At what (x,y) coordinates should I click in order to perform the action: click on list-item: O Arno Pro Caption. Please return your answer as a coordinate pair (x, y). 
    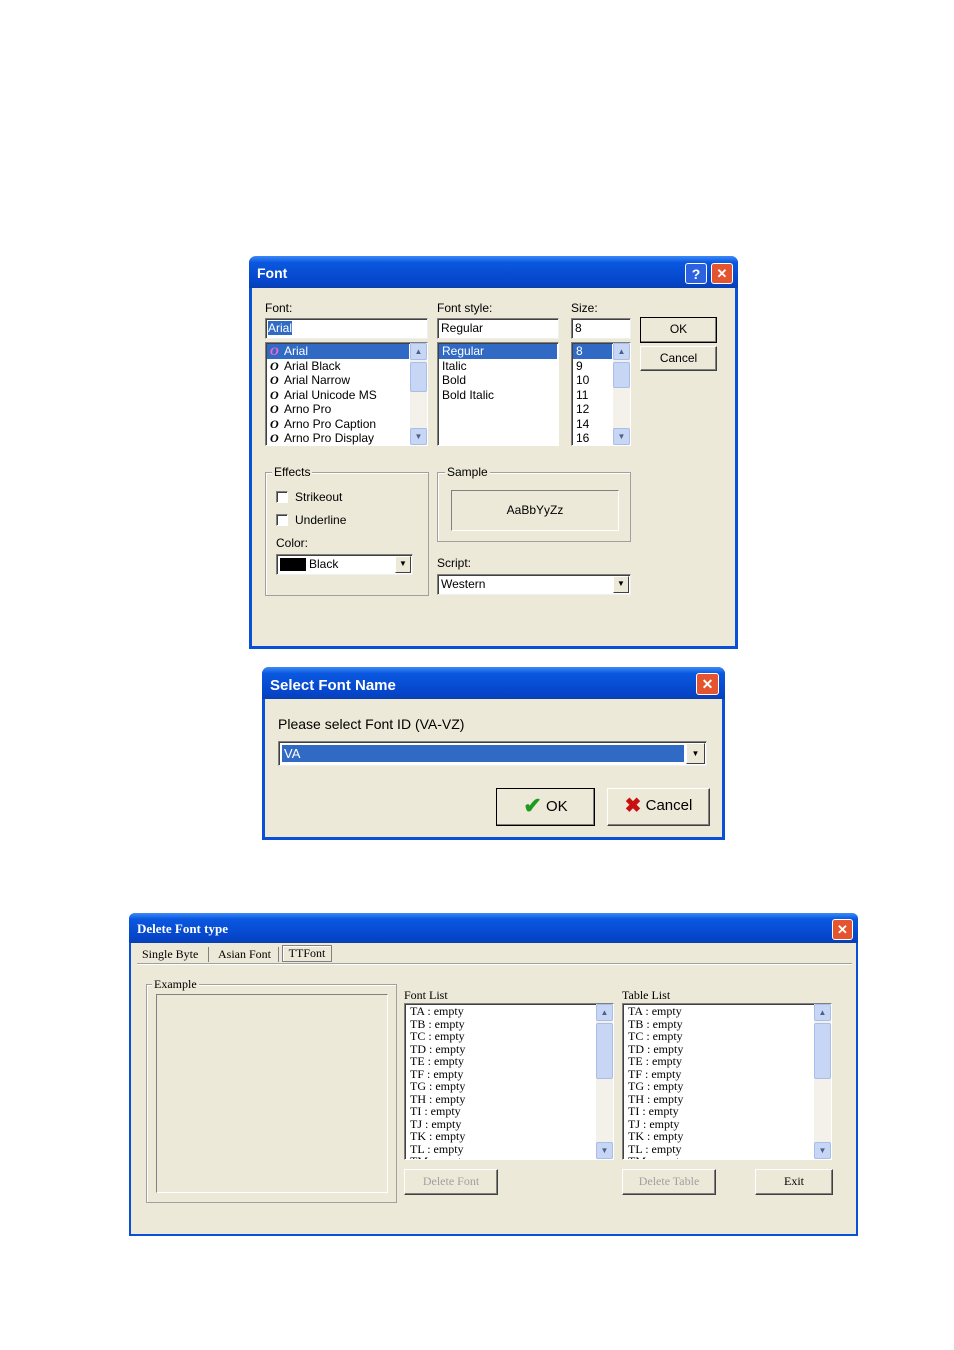
    Looking at the image, I should click on (338, 424).